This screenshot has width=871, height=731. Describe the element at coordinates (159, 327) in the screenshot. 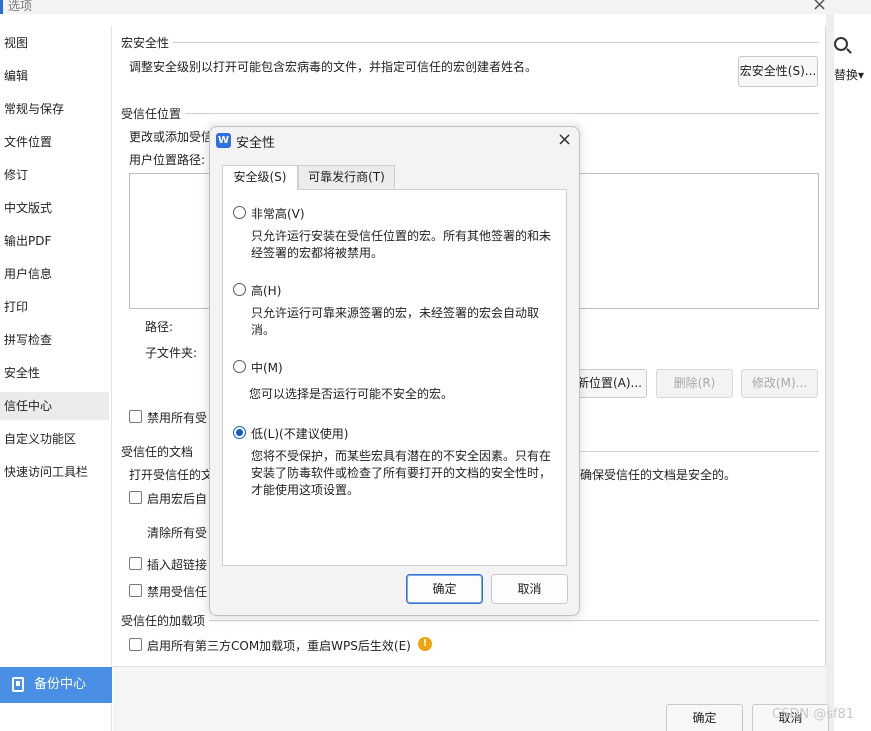

I see `path-label: 路径:` at that location.